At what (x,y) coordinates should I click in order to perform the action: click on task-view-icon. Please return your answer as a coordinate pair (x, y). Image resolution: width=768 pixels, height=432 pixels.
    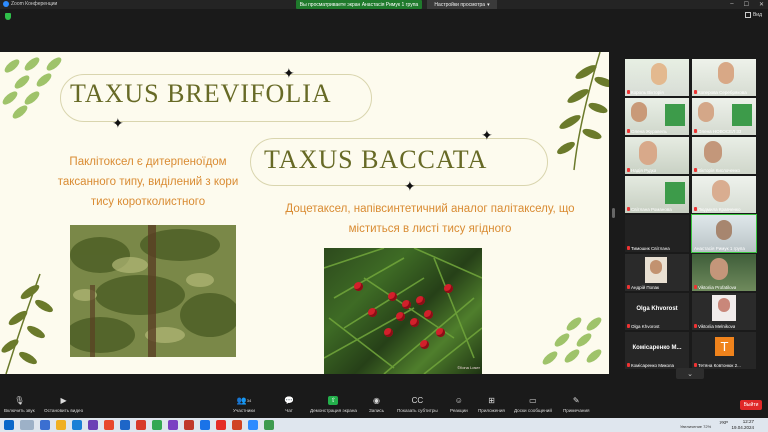
    Looking at the image, I should click on (45, 425).